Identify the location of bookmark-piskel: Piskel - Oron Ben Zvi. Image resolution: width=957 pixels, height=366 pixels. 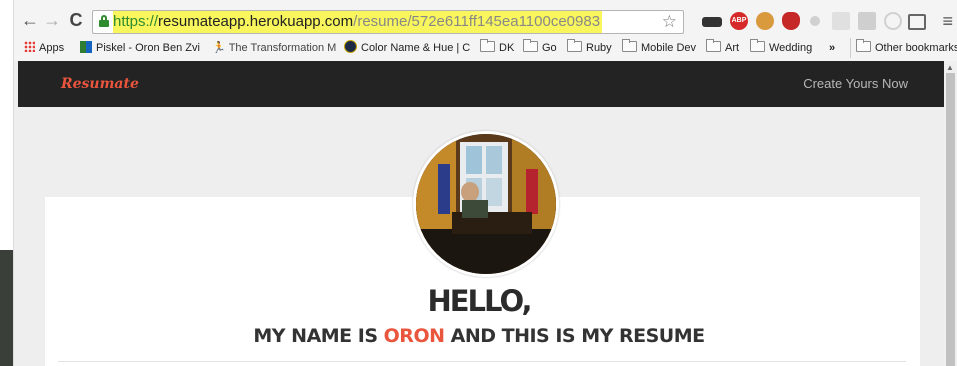
(140, 48).